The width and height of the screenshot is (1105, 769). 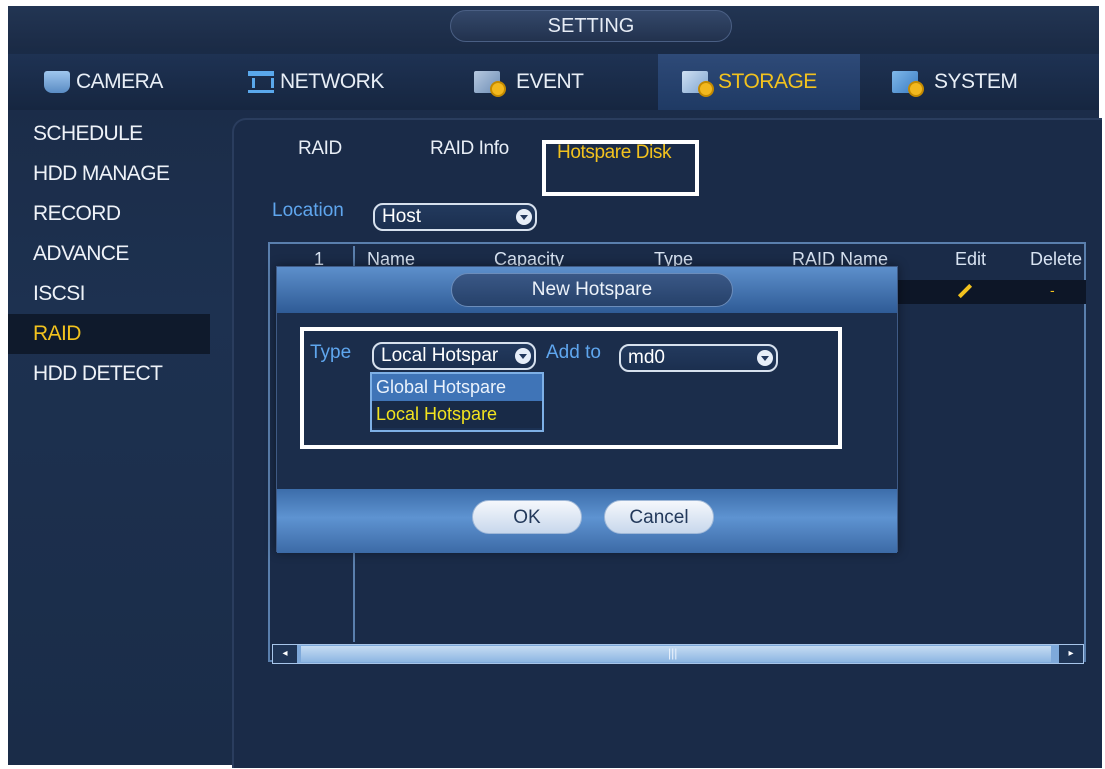 What do you see at coordinates (57, 82) in the screenshot?
I see `camera-icon` at bounding box center [57, 82].